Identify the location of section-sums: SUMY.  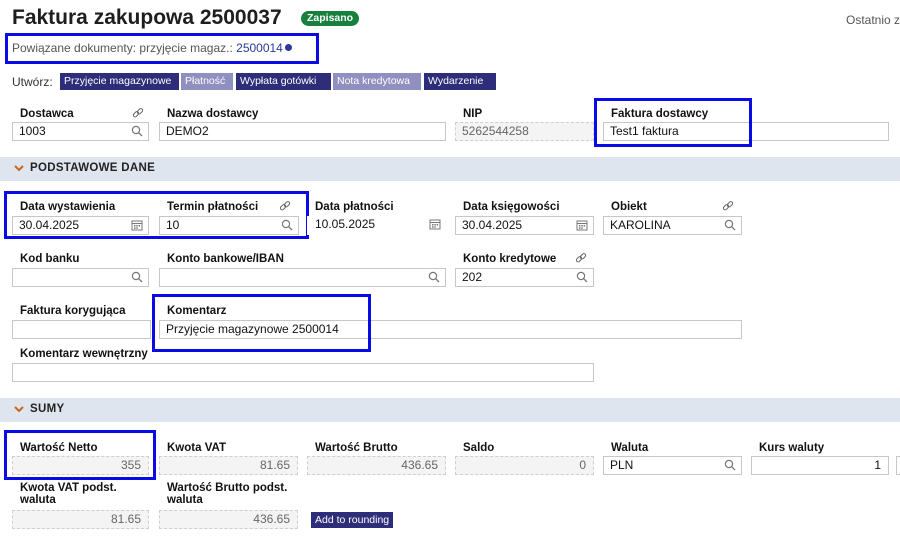
(450, 410).